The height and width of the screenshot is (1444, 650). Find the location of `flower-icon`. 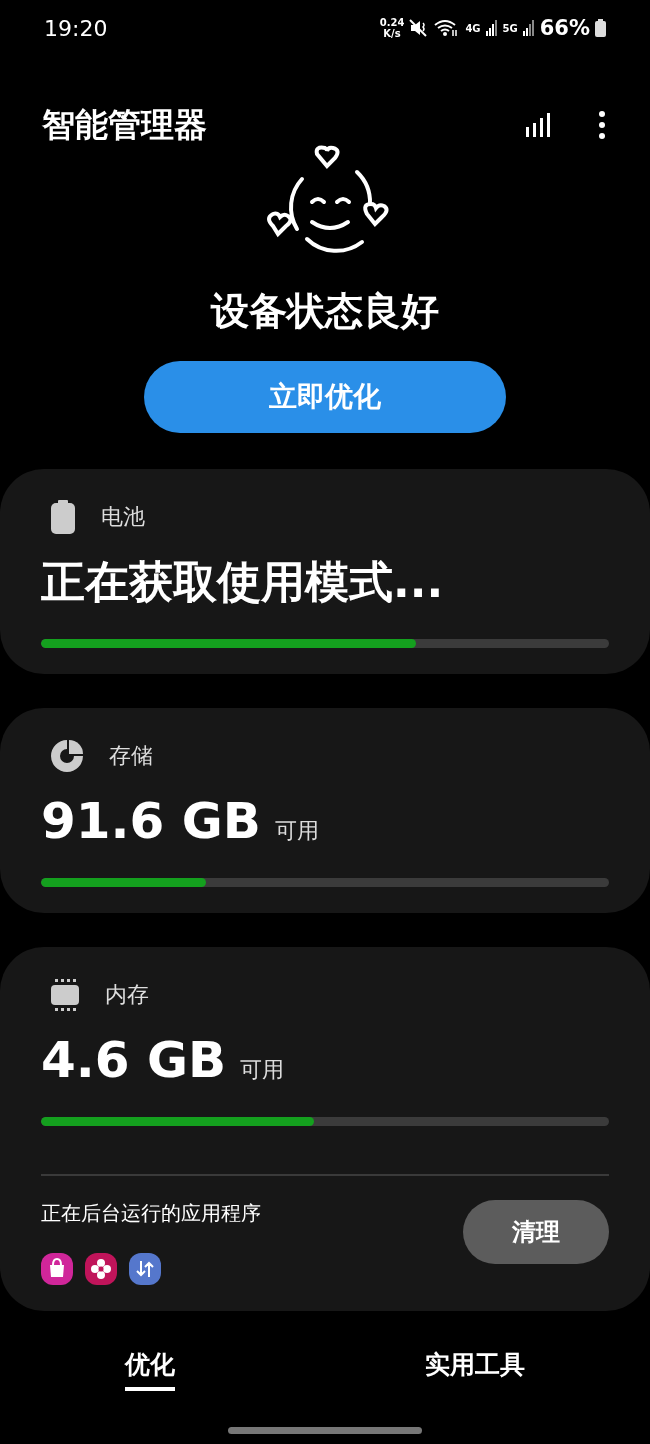

flower-icon is located at coordinates (101, 1269).